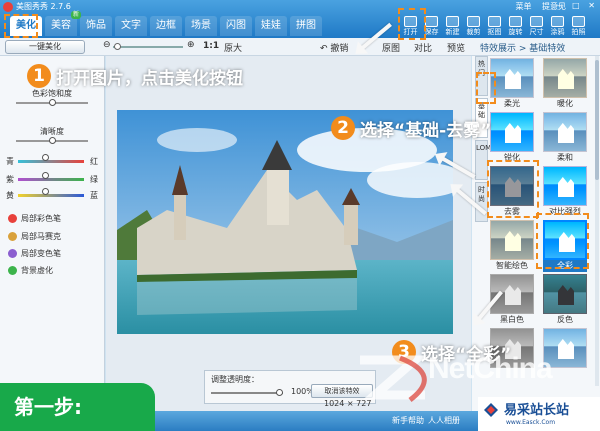 The height and width of the screenshot is (431, 600). I want to click on window-controls: — □ ✕, so click(577, 5).